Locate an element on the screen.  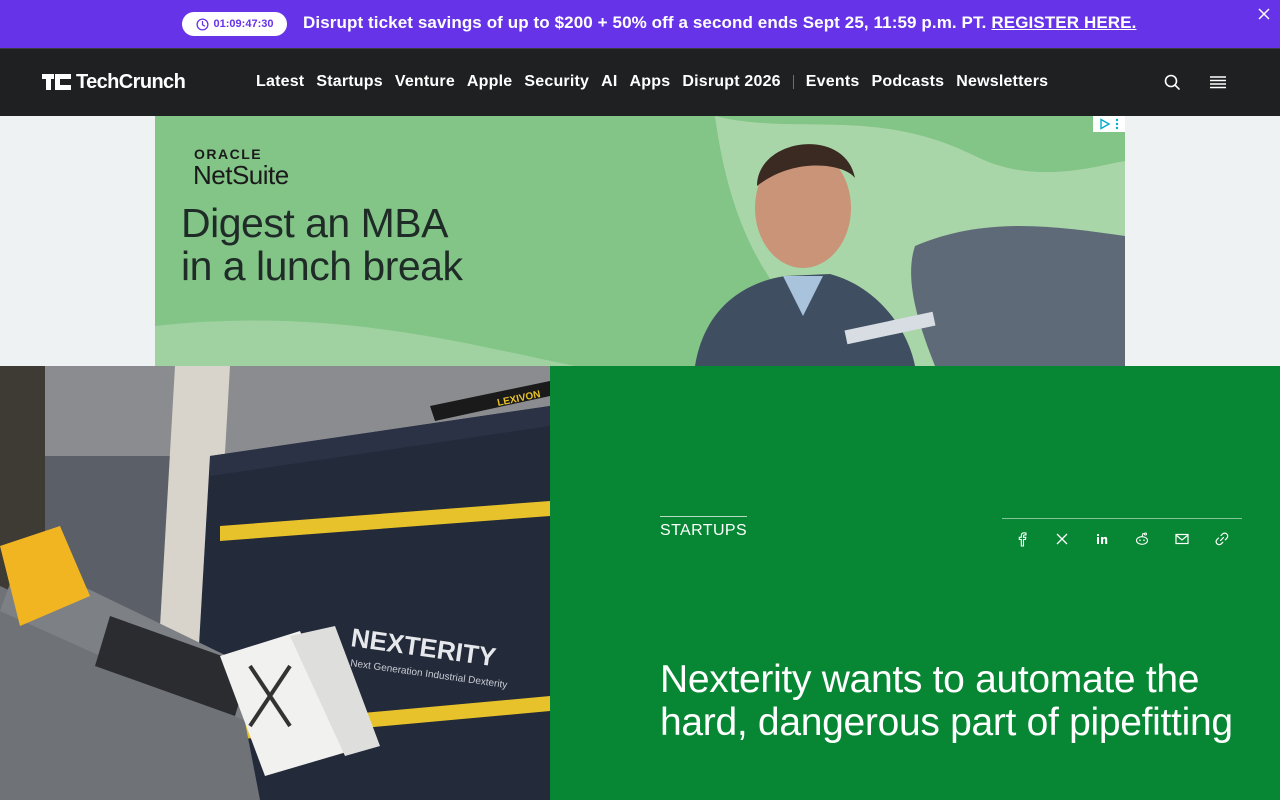
email-icon is located at coordinates (1182, 539).